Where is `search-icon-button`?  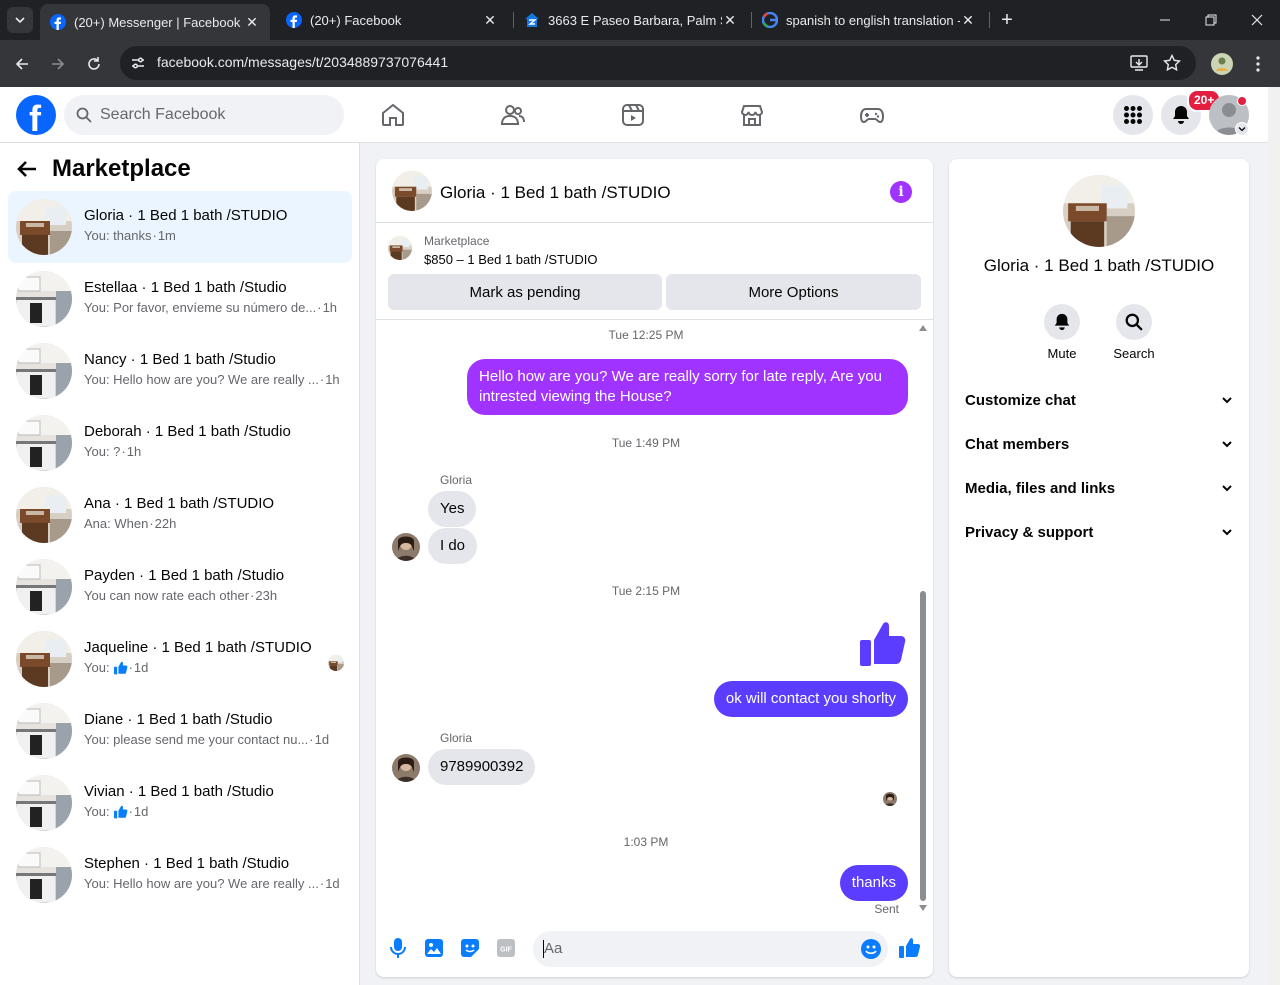
search-icon-button is located at coordinates (1134, 322).